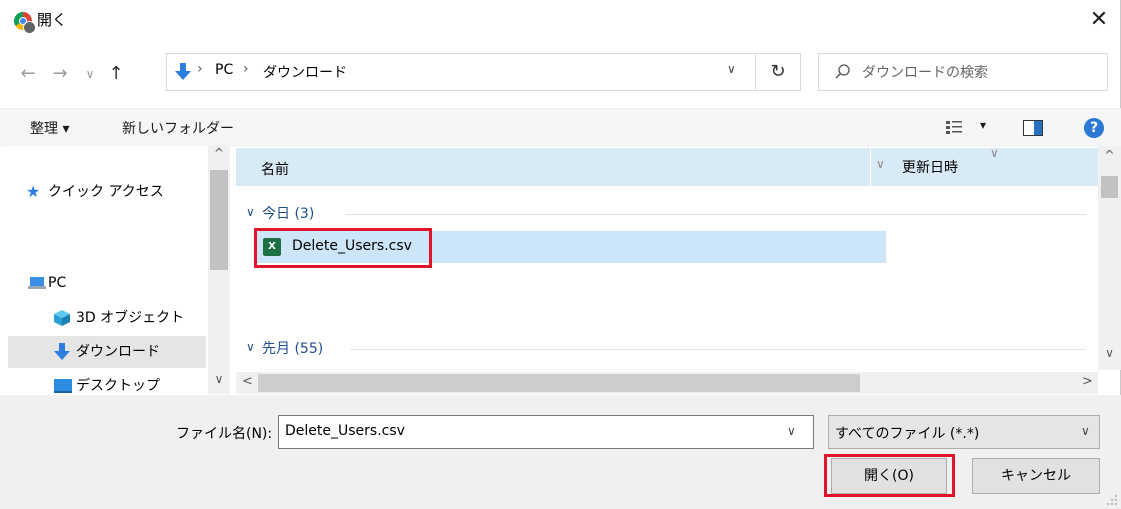 This screenshot has height=509, width=1121. What do you see at coordinates (62, 351) in the screenshot?
I see `download-icon` at bounding box center [62, 351].